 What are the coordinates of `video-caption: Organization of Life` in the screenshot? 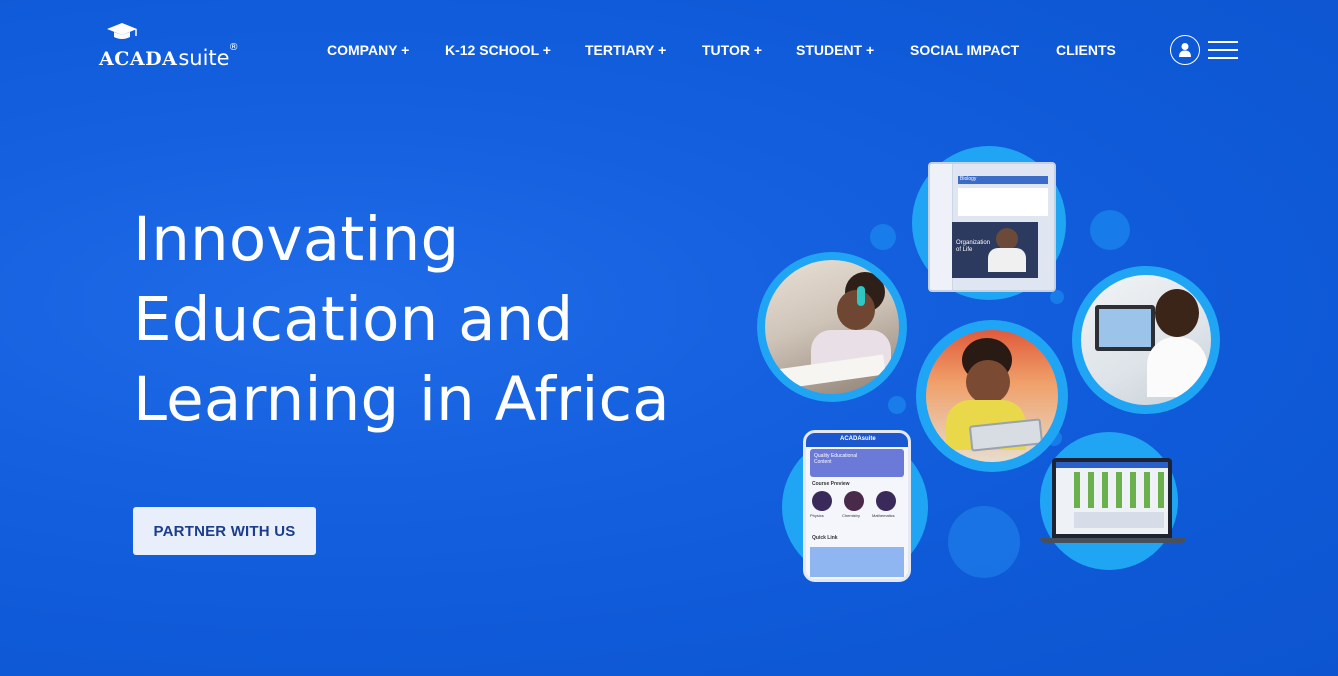 It's located at (973, 246).